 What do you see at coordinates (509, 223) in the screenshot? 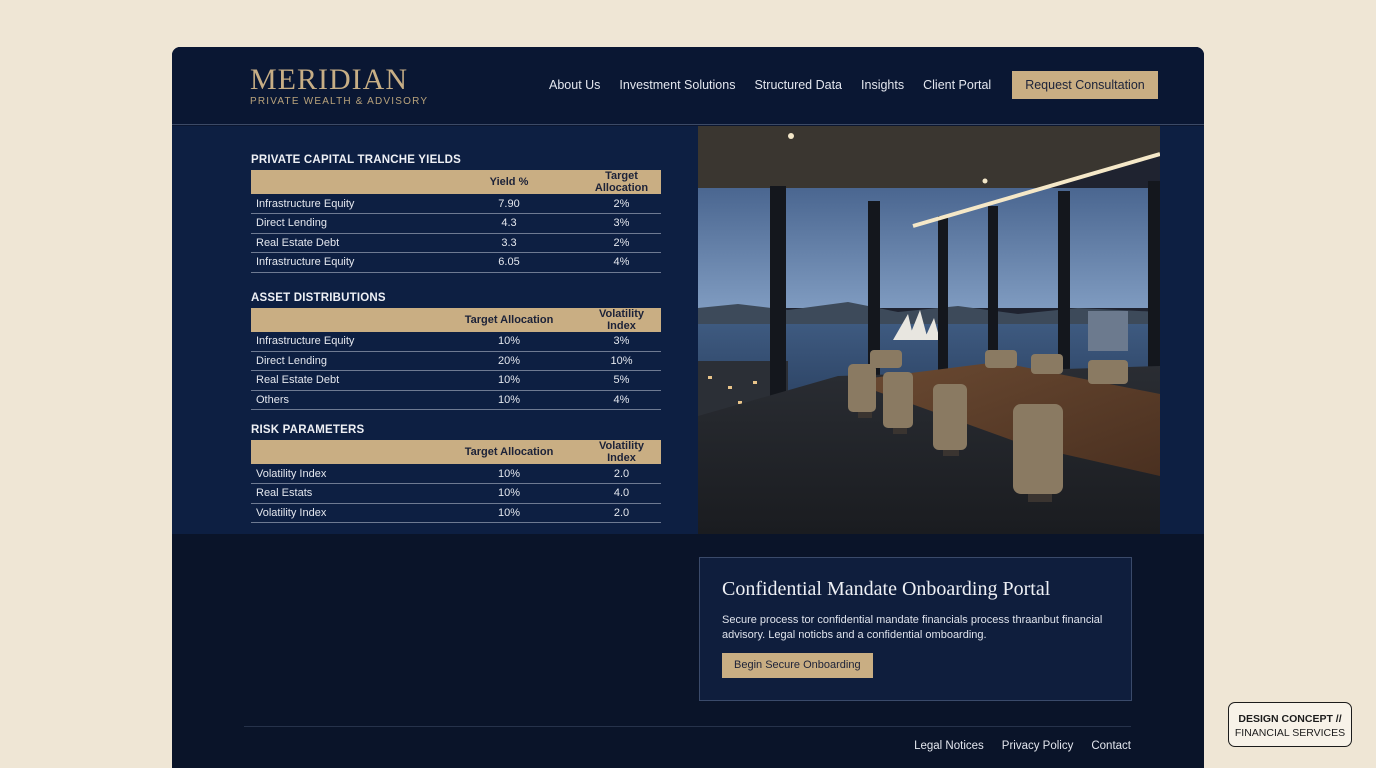
I see `table-cell: 4.3` at bounding box center [509, 223].